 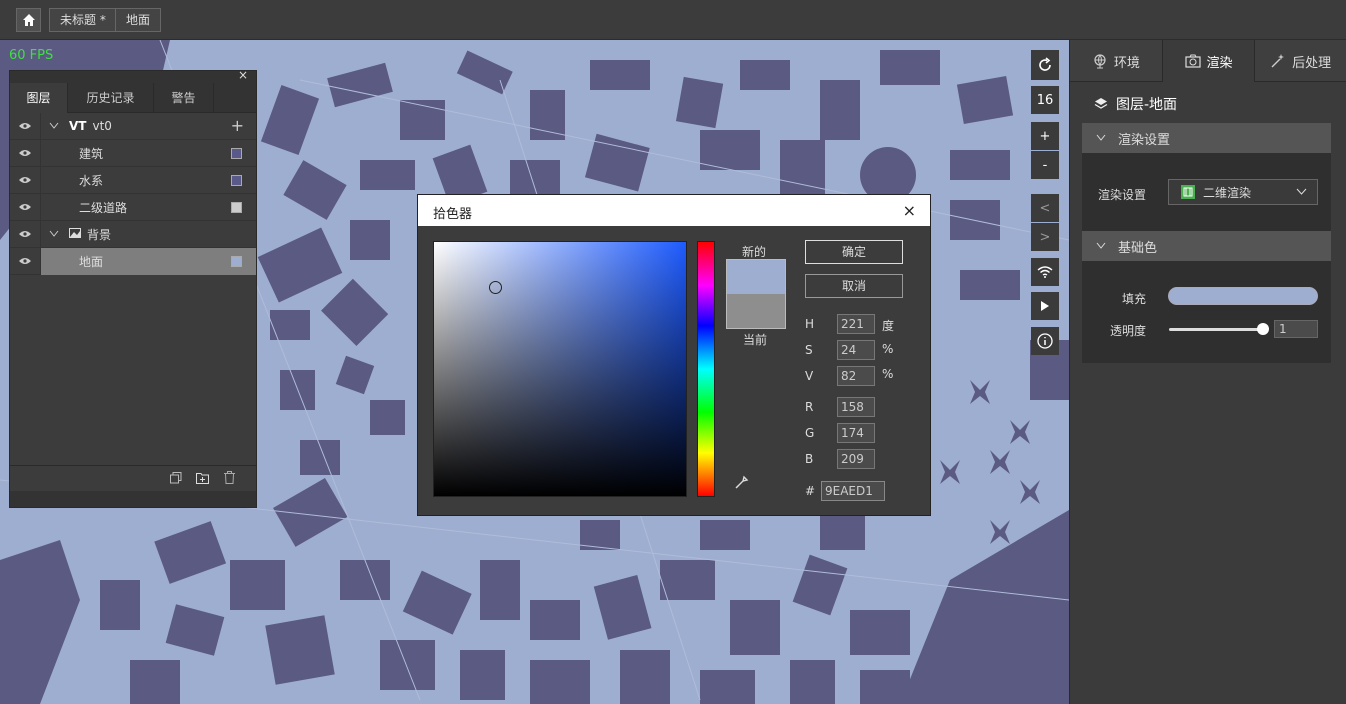 What do you see at coordinates (810, 433) in the screenshot?
I see `g-label: G` at bounding box center [810, 433].